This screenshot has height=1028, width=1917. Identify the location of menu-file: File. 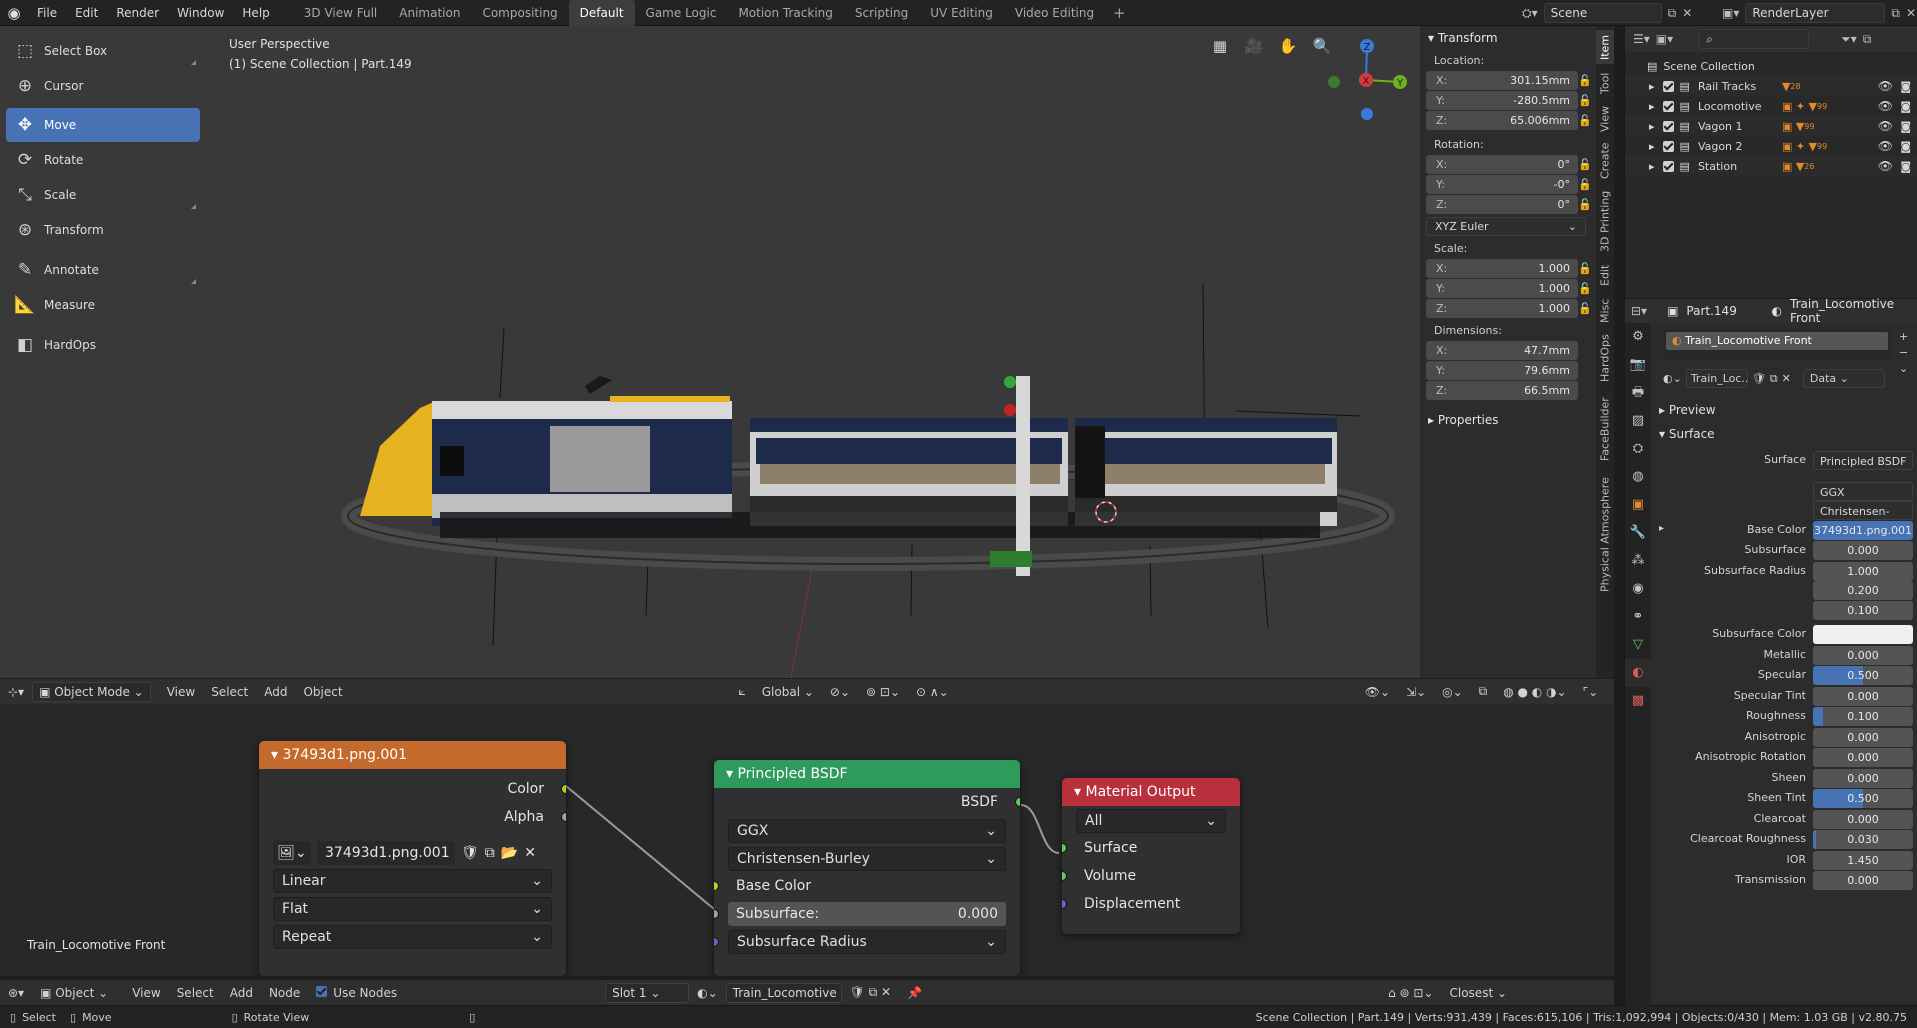
(47, 13).